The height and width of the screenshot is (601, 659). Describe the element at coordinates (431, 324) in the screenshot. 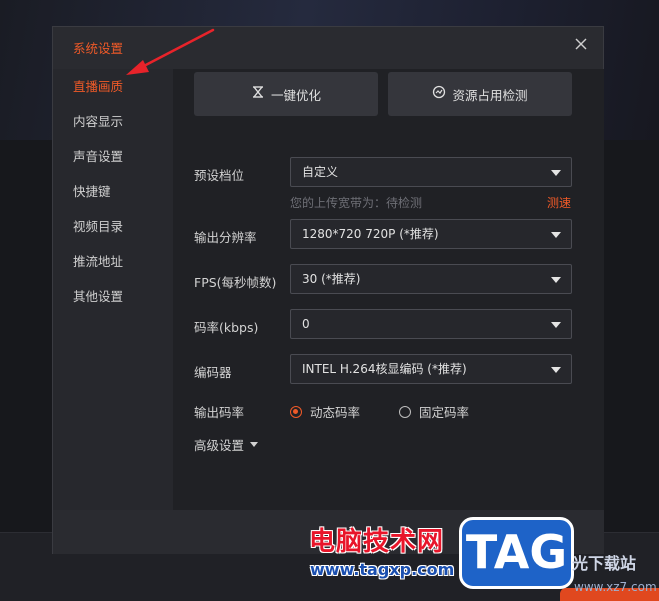

I see `bitrate-select: 0` at that location.